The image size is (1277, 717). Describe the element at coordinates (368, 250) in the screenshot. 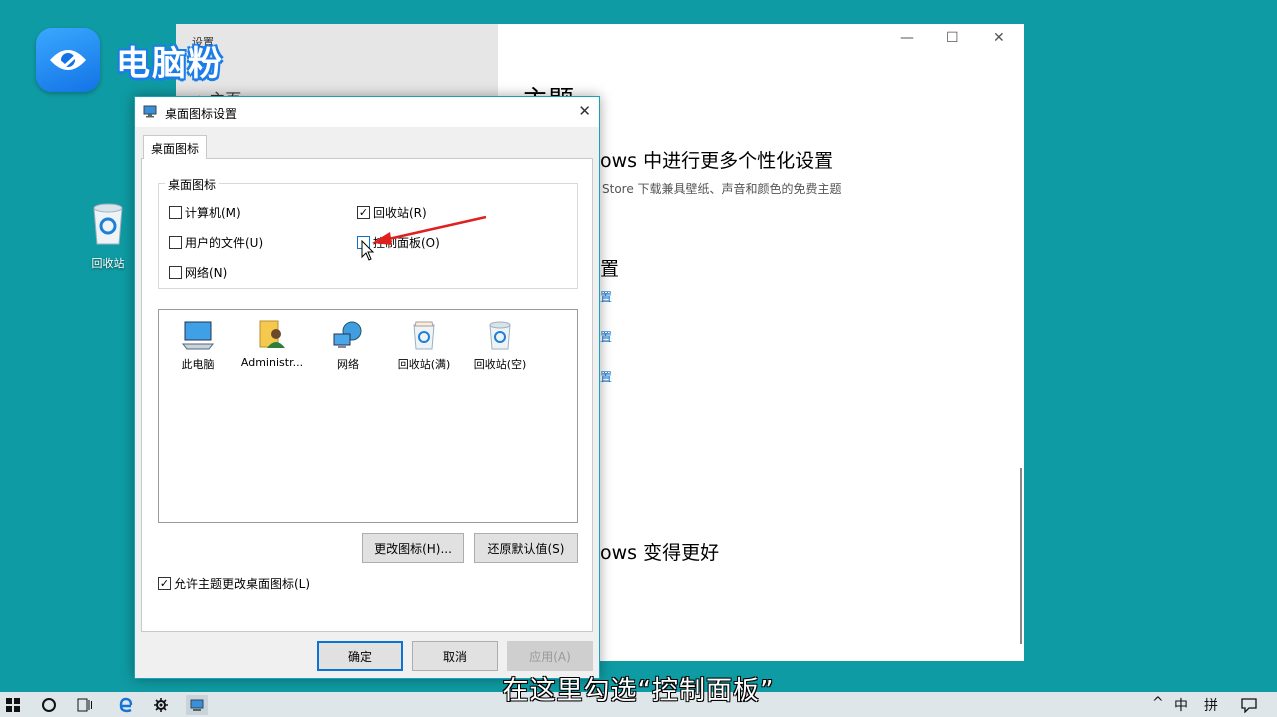

I see `mouse-pointer-icon` at that location.